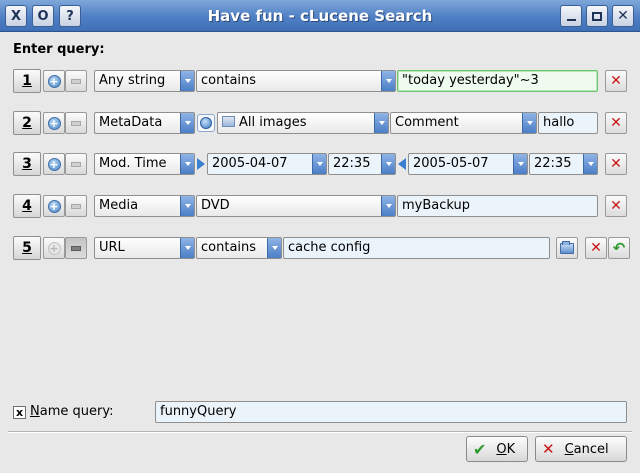 The width and height of the screenshot is (640, 473). I want to click on name-query-checkbox: x, so click(19, 412).